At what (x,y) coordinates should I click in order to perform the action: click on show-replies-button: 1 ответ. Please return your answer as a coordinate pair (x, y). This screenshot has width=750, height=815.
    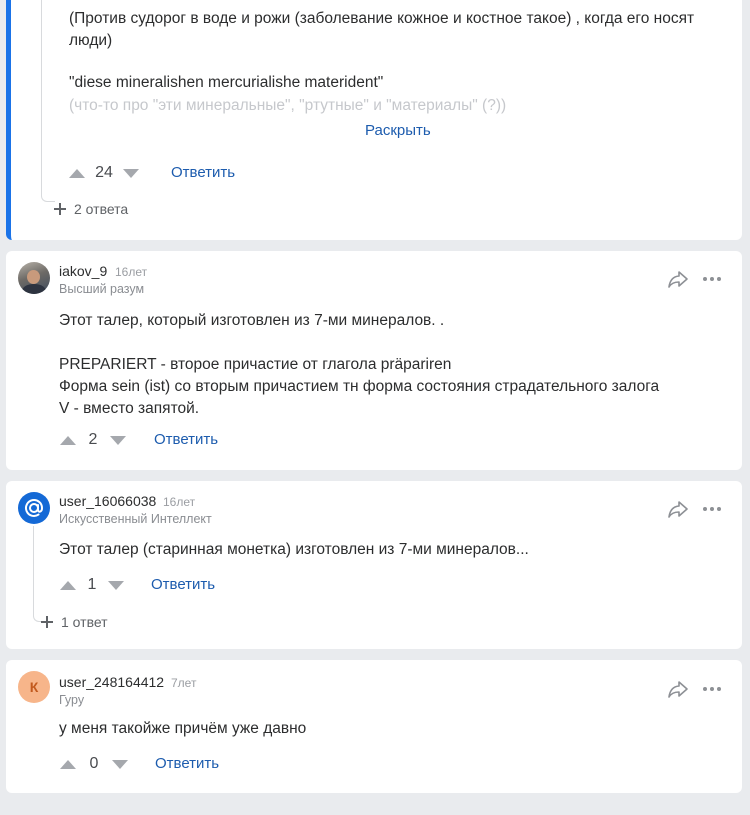
    Looking at the image, I should click on (74, 622).